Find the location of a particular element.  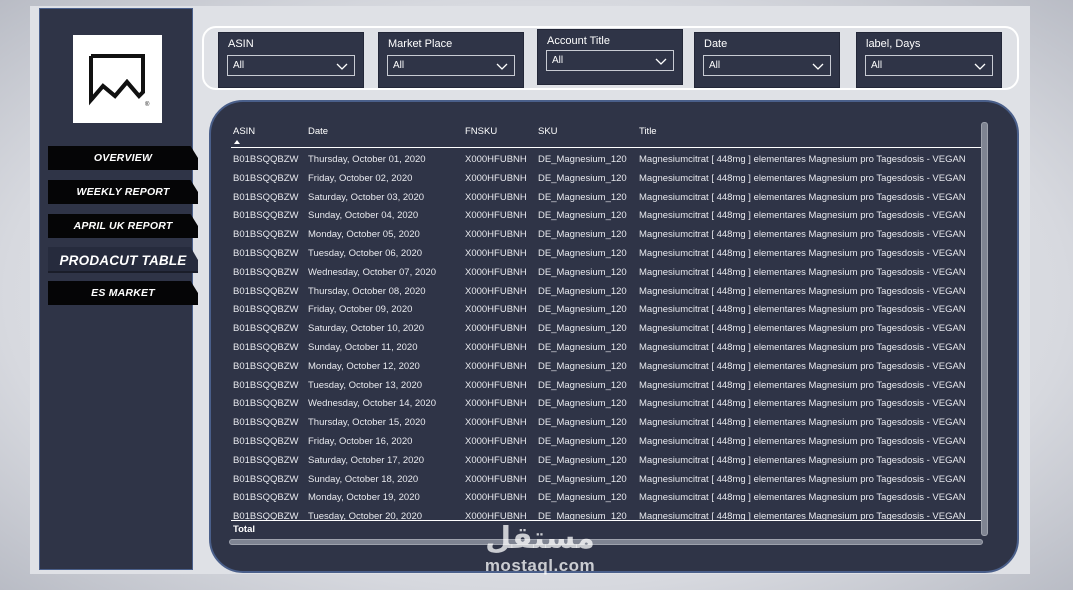

vertical-scrollbar is located at coordinates (984, 329).